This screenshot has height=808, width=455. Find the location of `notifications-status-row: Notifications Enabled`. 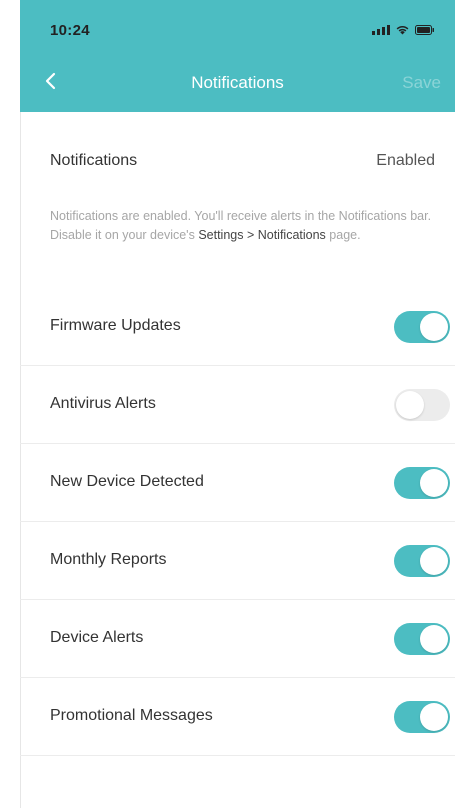

notifications-status-row: Notifications Enabled is located at coordinates (237, 162).